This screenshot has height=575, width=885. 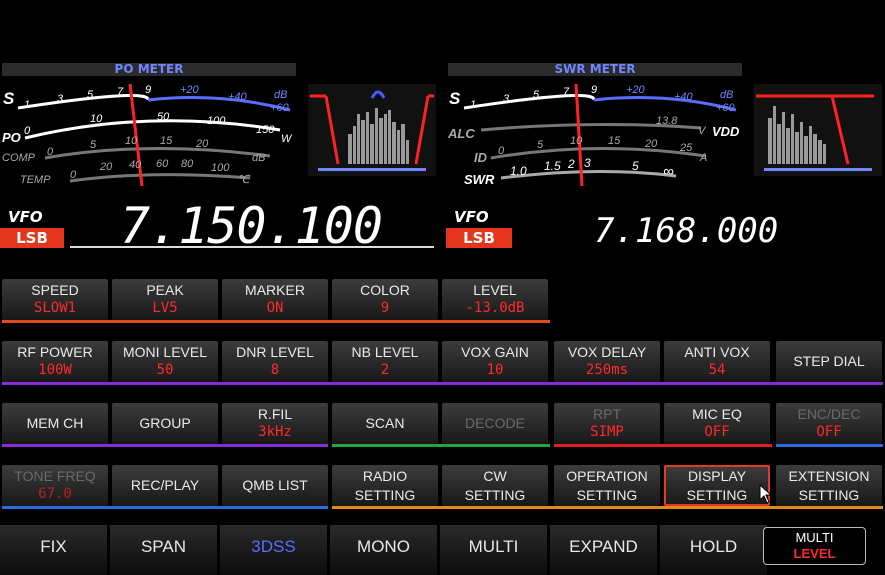 I want to click on vfo-main-label: VFO, so click(x=25, y=217).